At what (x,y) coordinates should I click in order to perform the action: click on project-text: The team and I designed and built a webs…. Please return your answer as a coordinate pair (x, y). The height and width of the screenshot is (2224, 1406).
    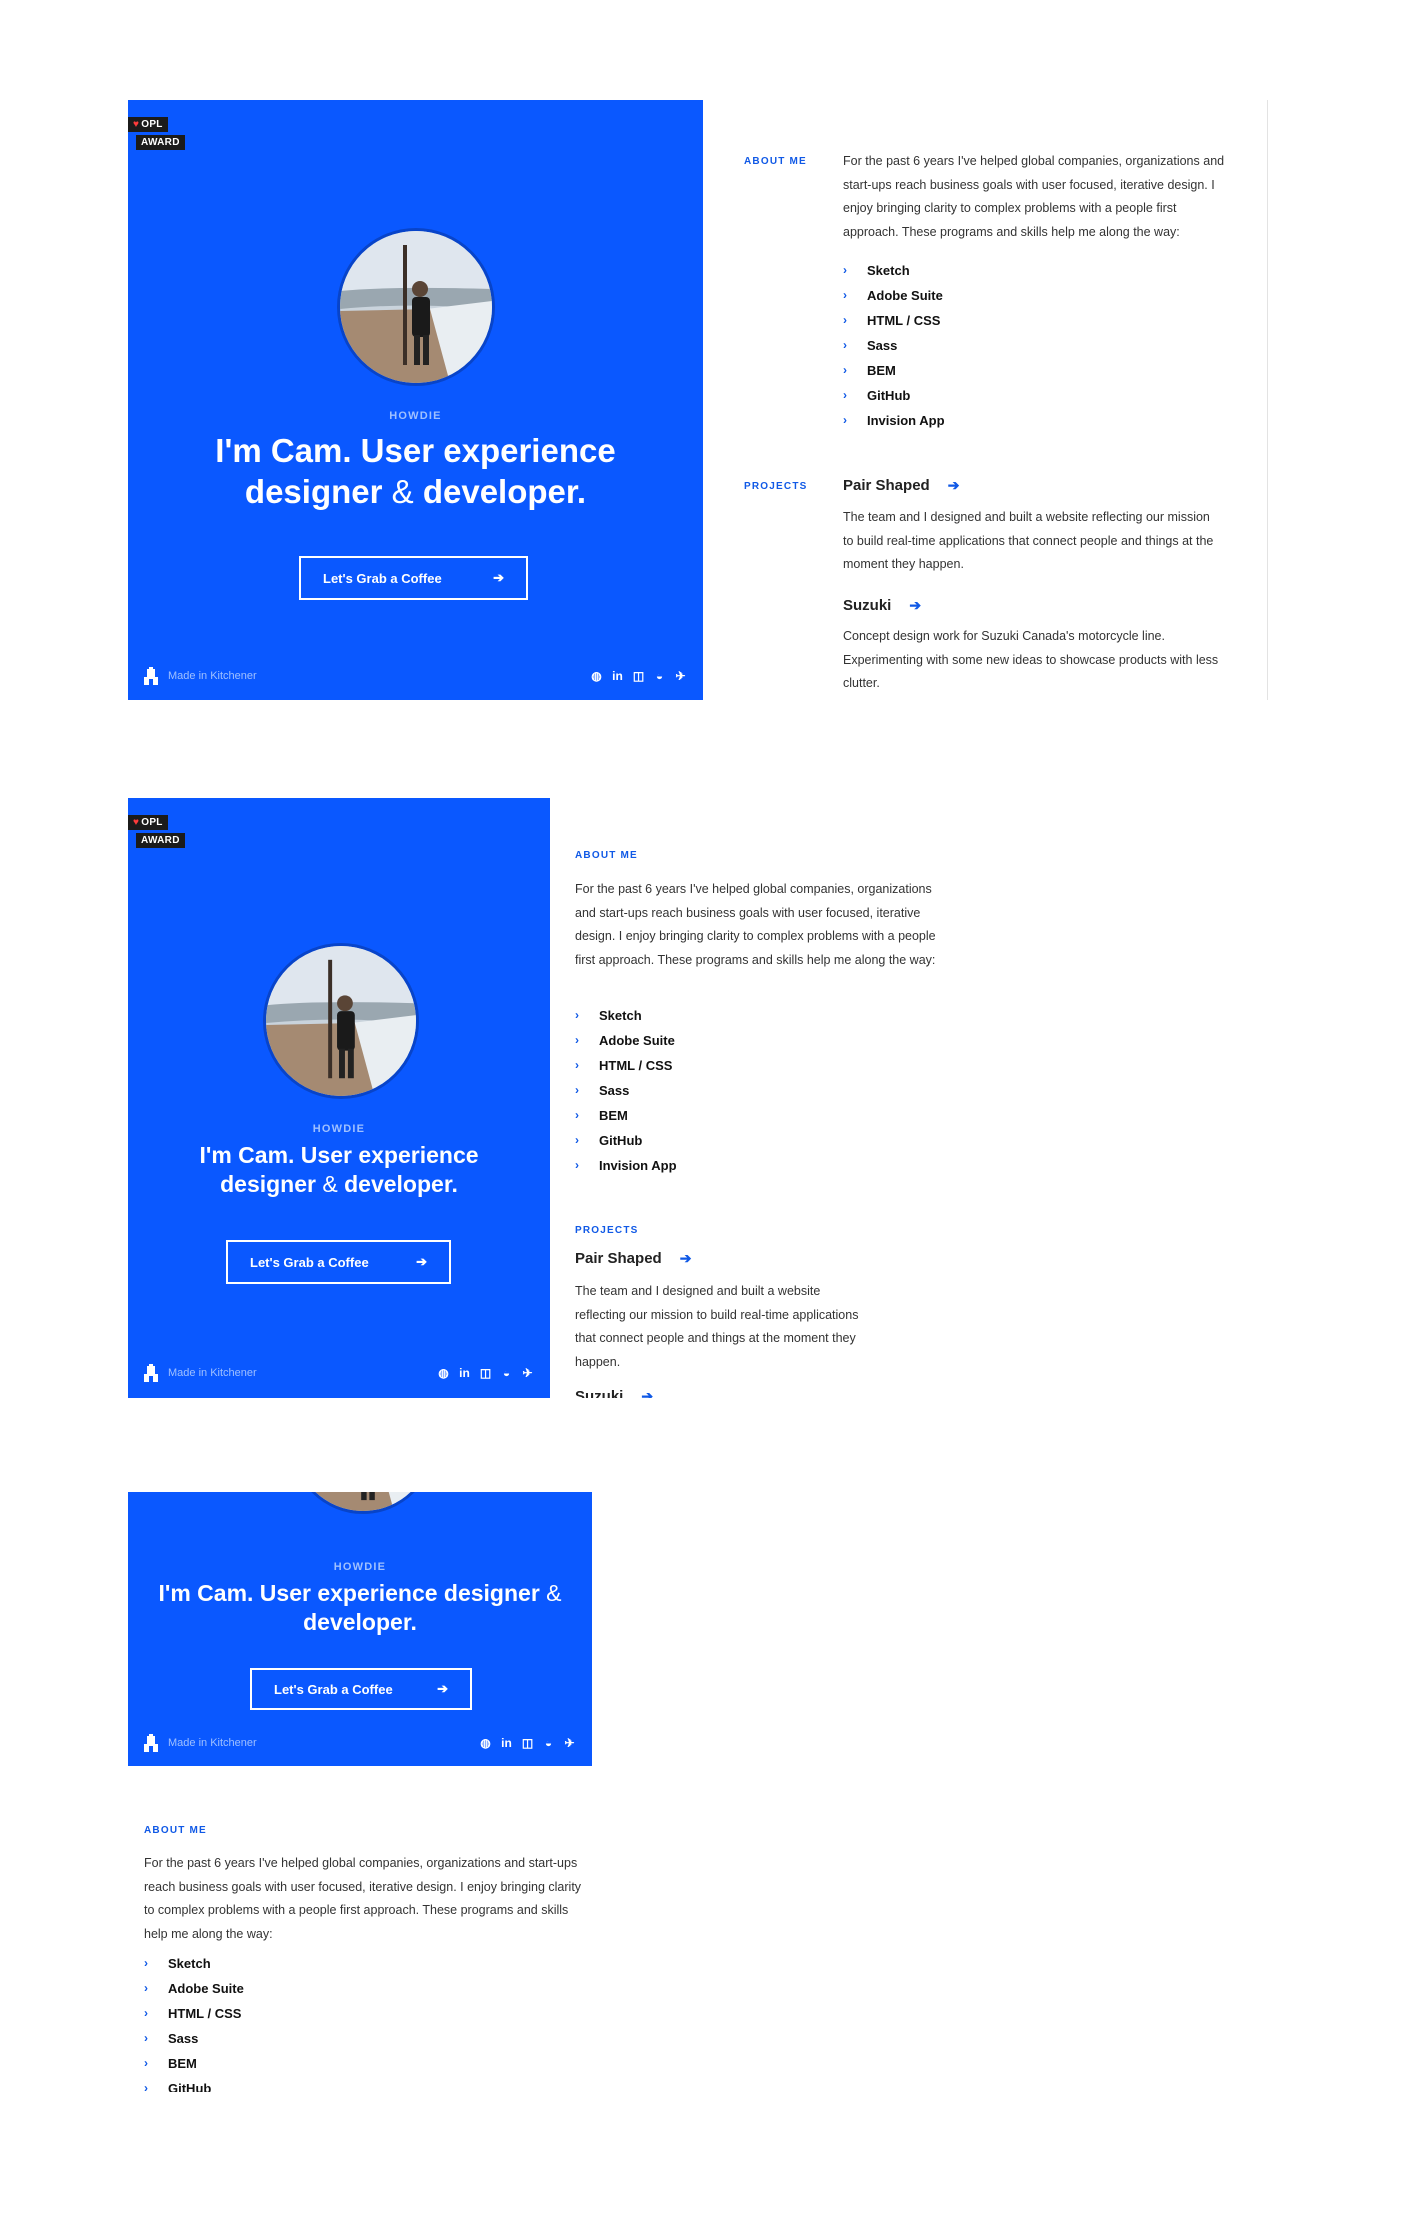
    Looking at the image, I should click on (1028, 540).